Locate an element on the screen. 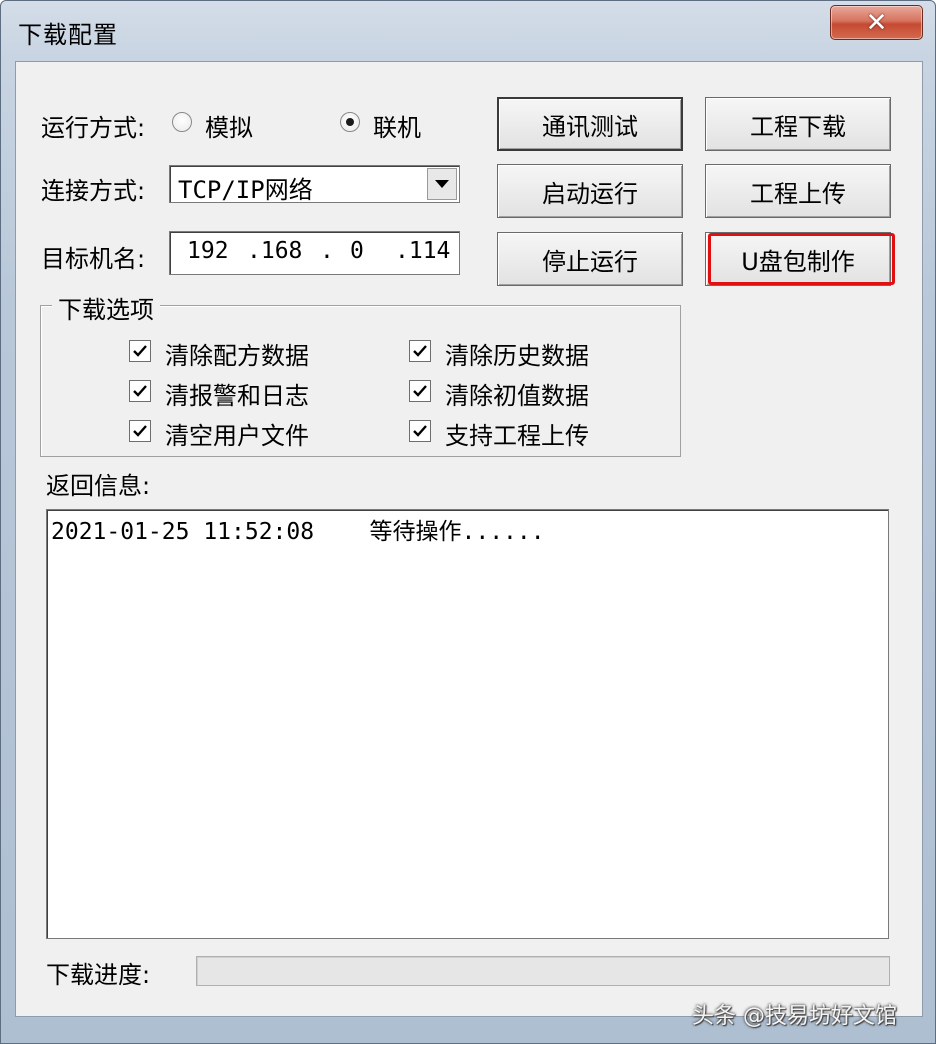 This screenshot has width=936, height=1044. chevron-down-icon is located at coordinates (442, 184).